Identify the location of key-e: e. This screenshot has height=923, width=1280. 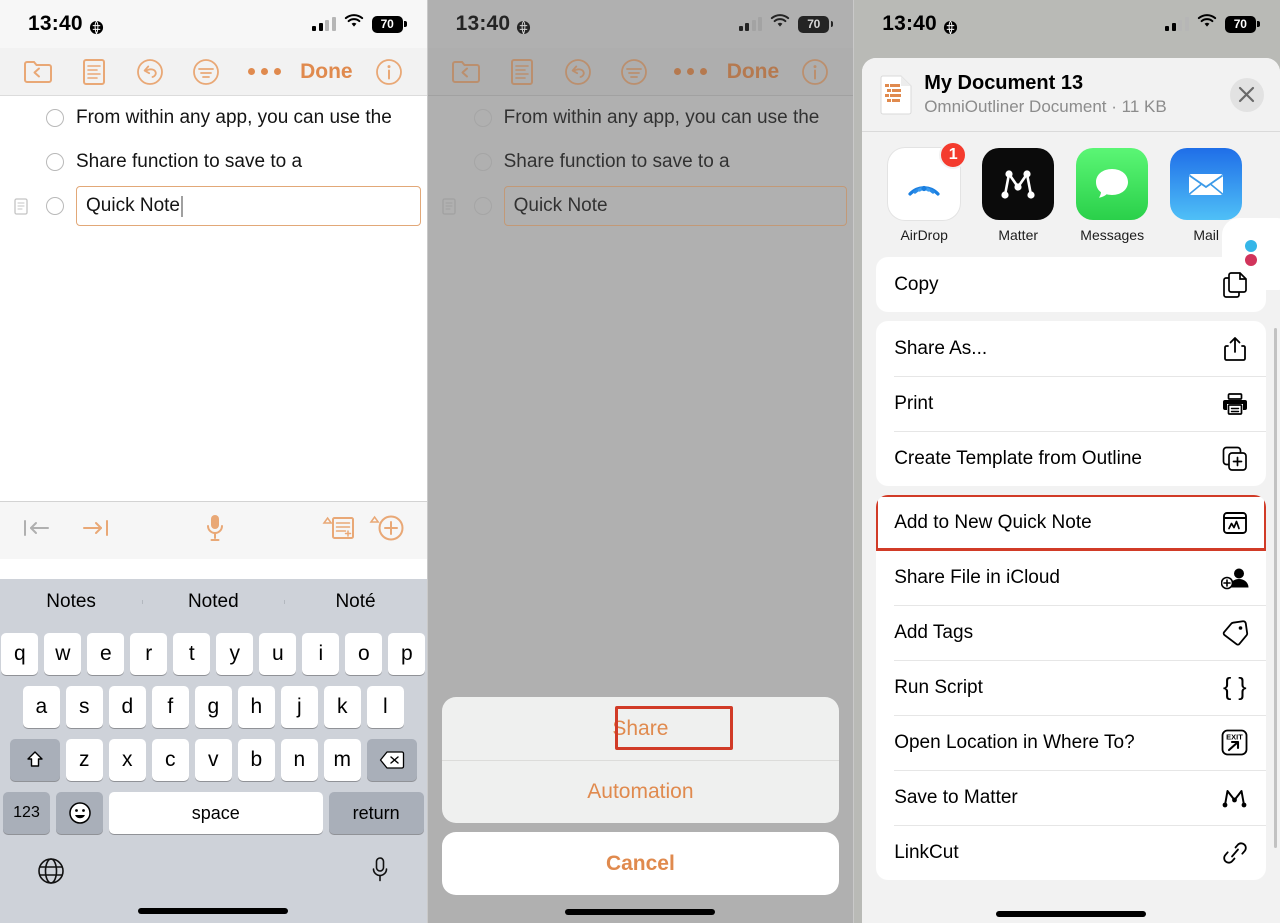
(106, 654).